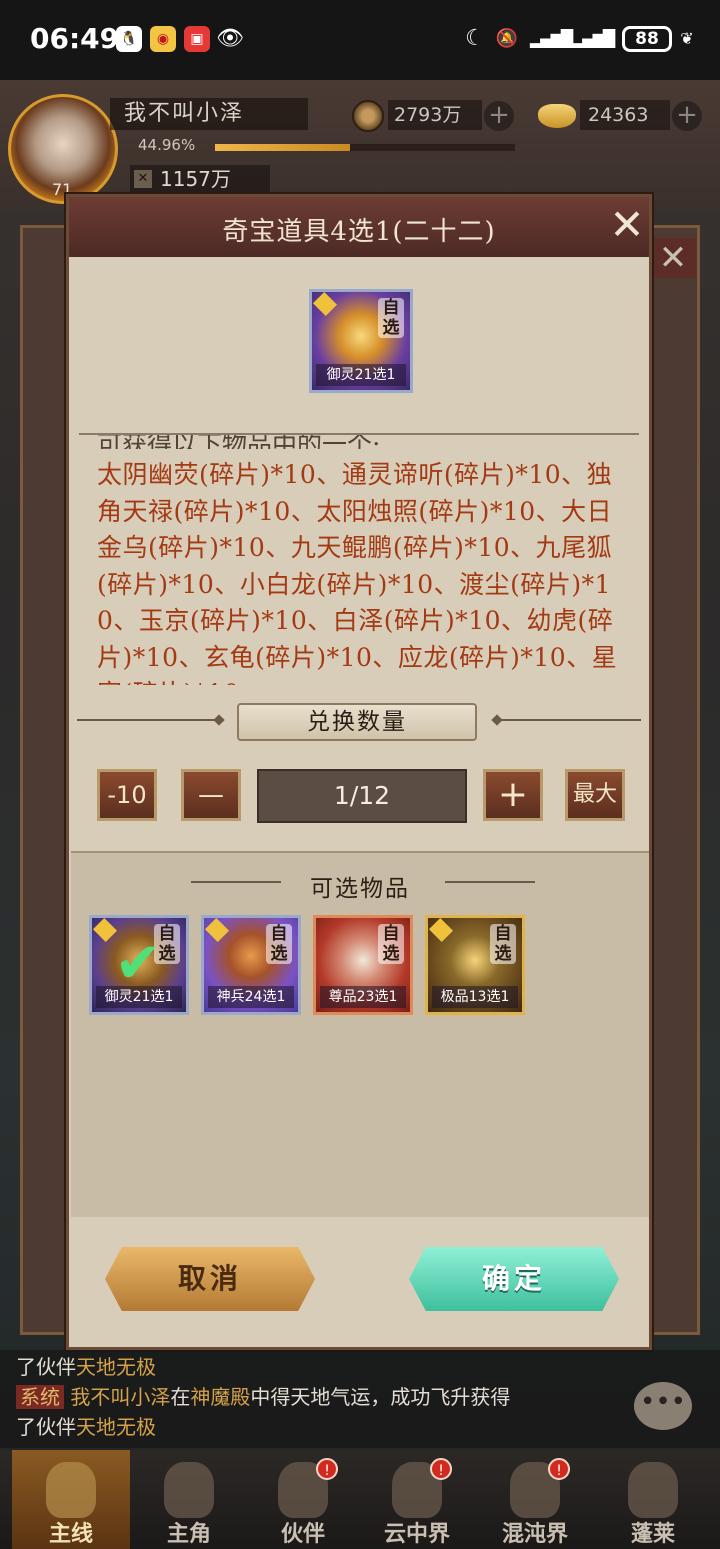  What do you see at coordinates (220, 1397) in the screenshot?
I see `place-name: 神魔殿` at bounding box center [220, 1397].